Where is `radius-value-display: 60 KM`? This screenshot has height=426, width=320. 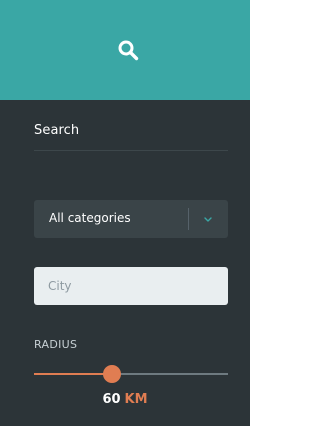
radius-value-display: 60 KM is located at coordinates (125, 399).